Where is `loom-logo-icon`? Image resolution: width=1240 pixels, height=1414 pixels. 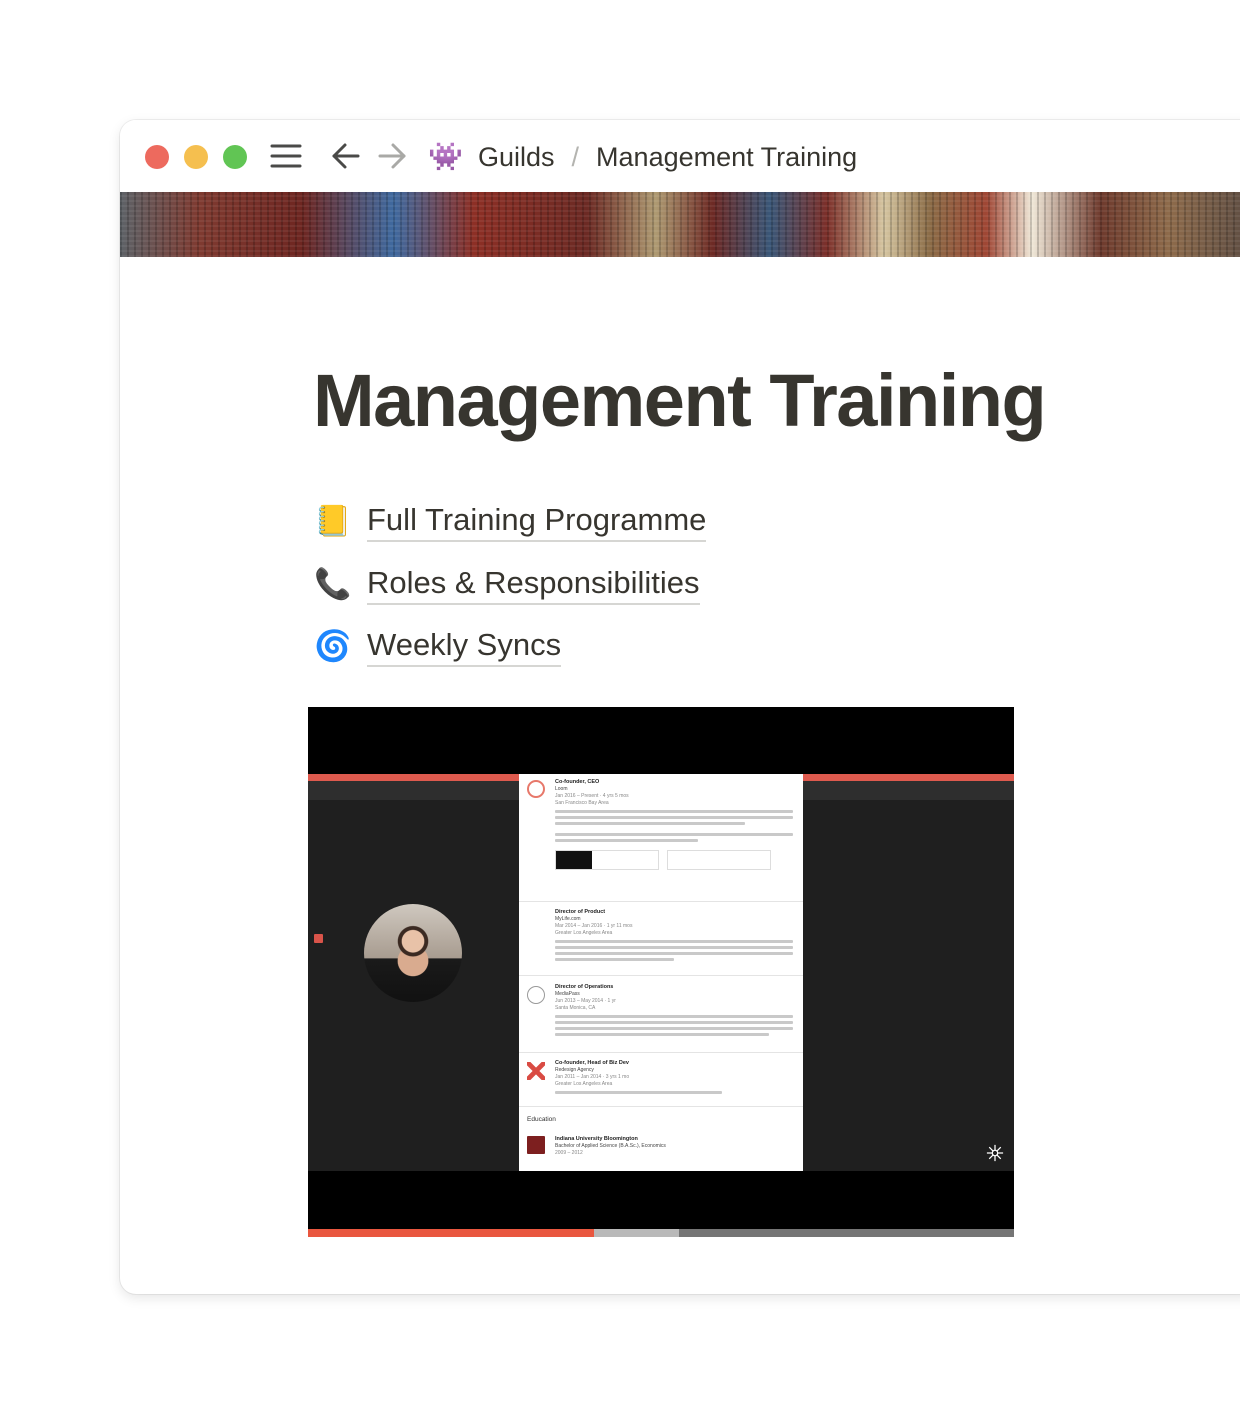 loom-logo-icon is located at coordinates (536, 789).